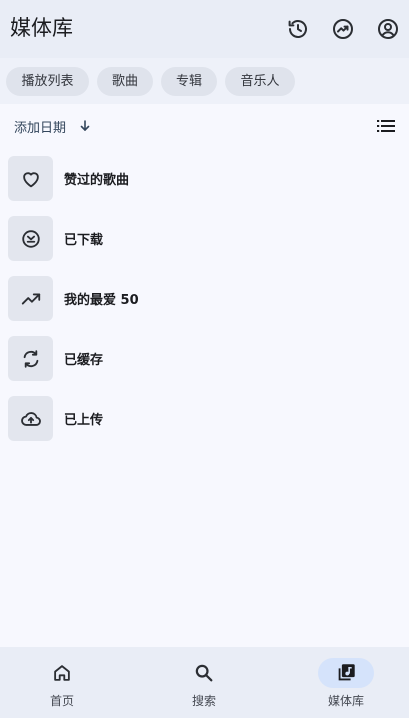 This screenshot has width=409, height=718. What do you see at coordinates (204, 179) in the screenshot?
I see `list-item-liked-songs: 赞过的歌曲` at bounding box center [204, 179].